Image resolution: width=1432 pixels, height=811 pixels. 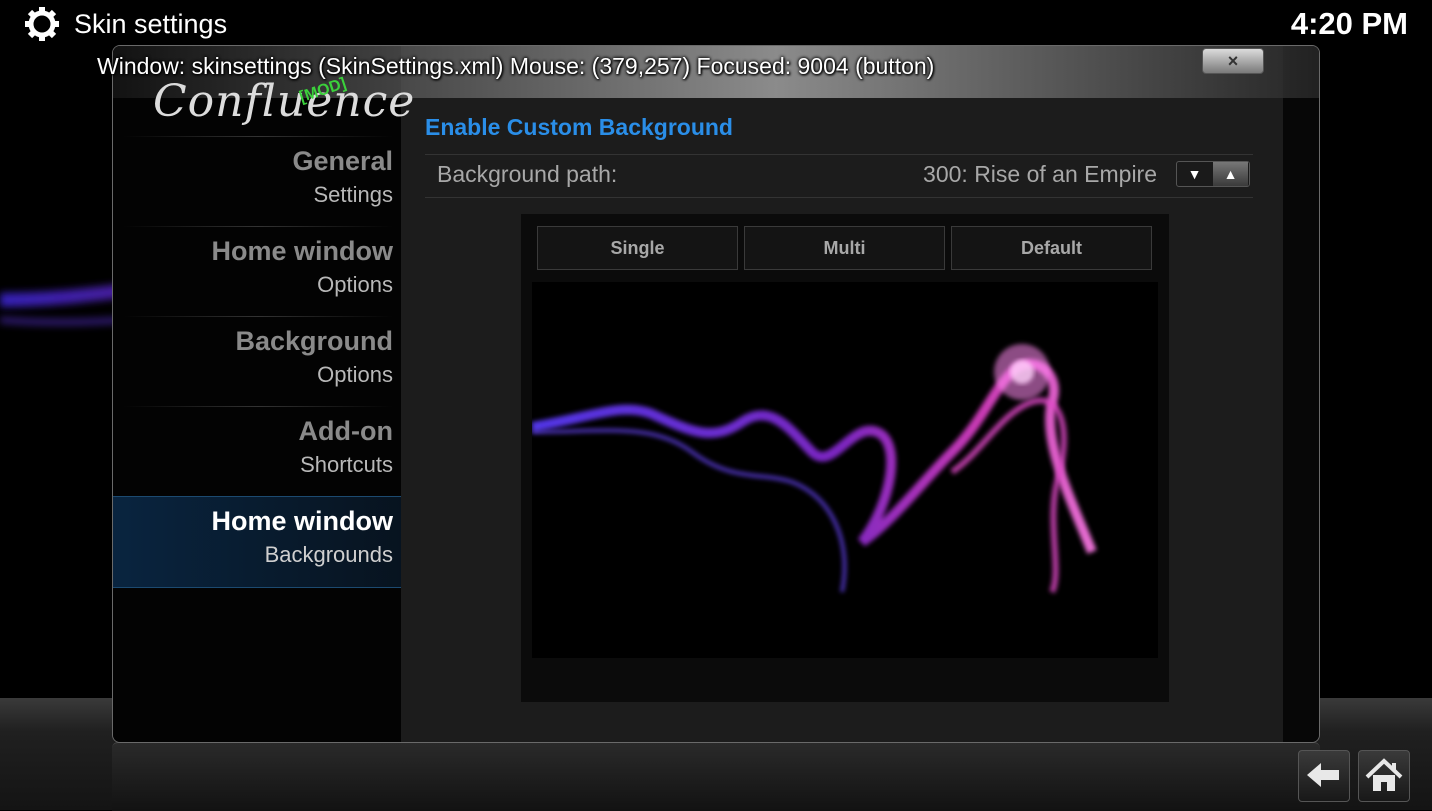 I want to click on single-button: Single, so click(x=637, y=248).